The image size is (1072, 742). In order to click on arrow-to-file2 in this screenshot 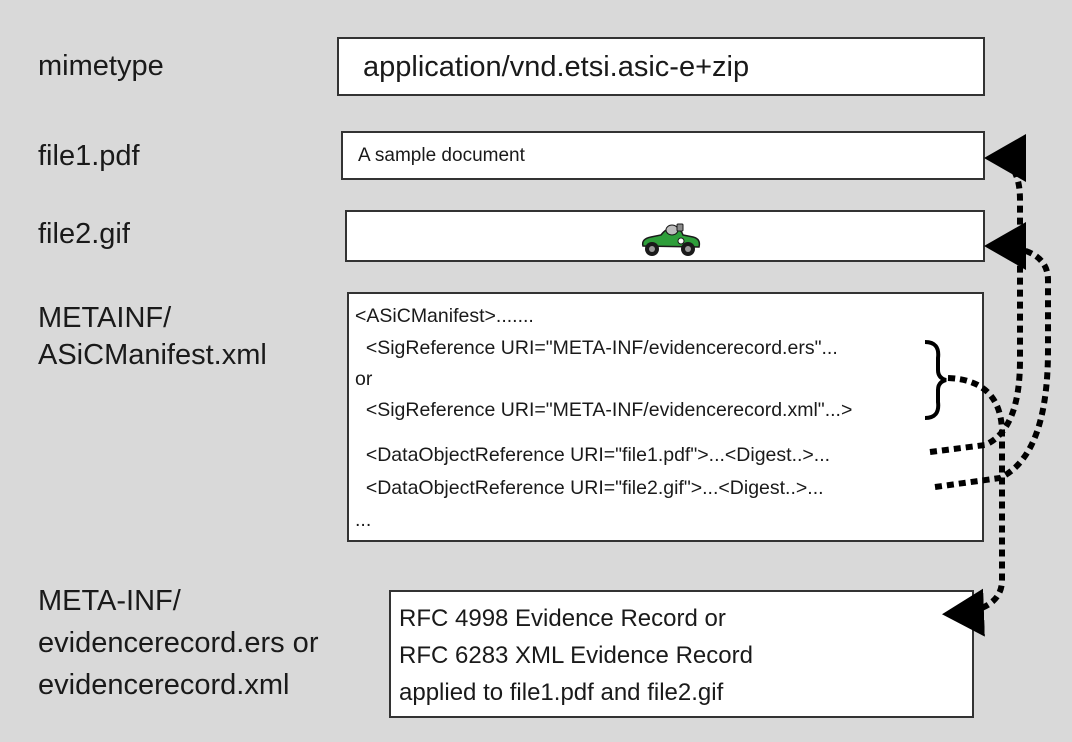, I will do `click(992, 356)`.